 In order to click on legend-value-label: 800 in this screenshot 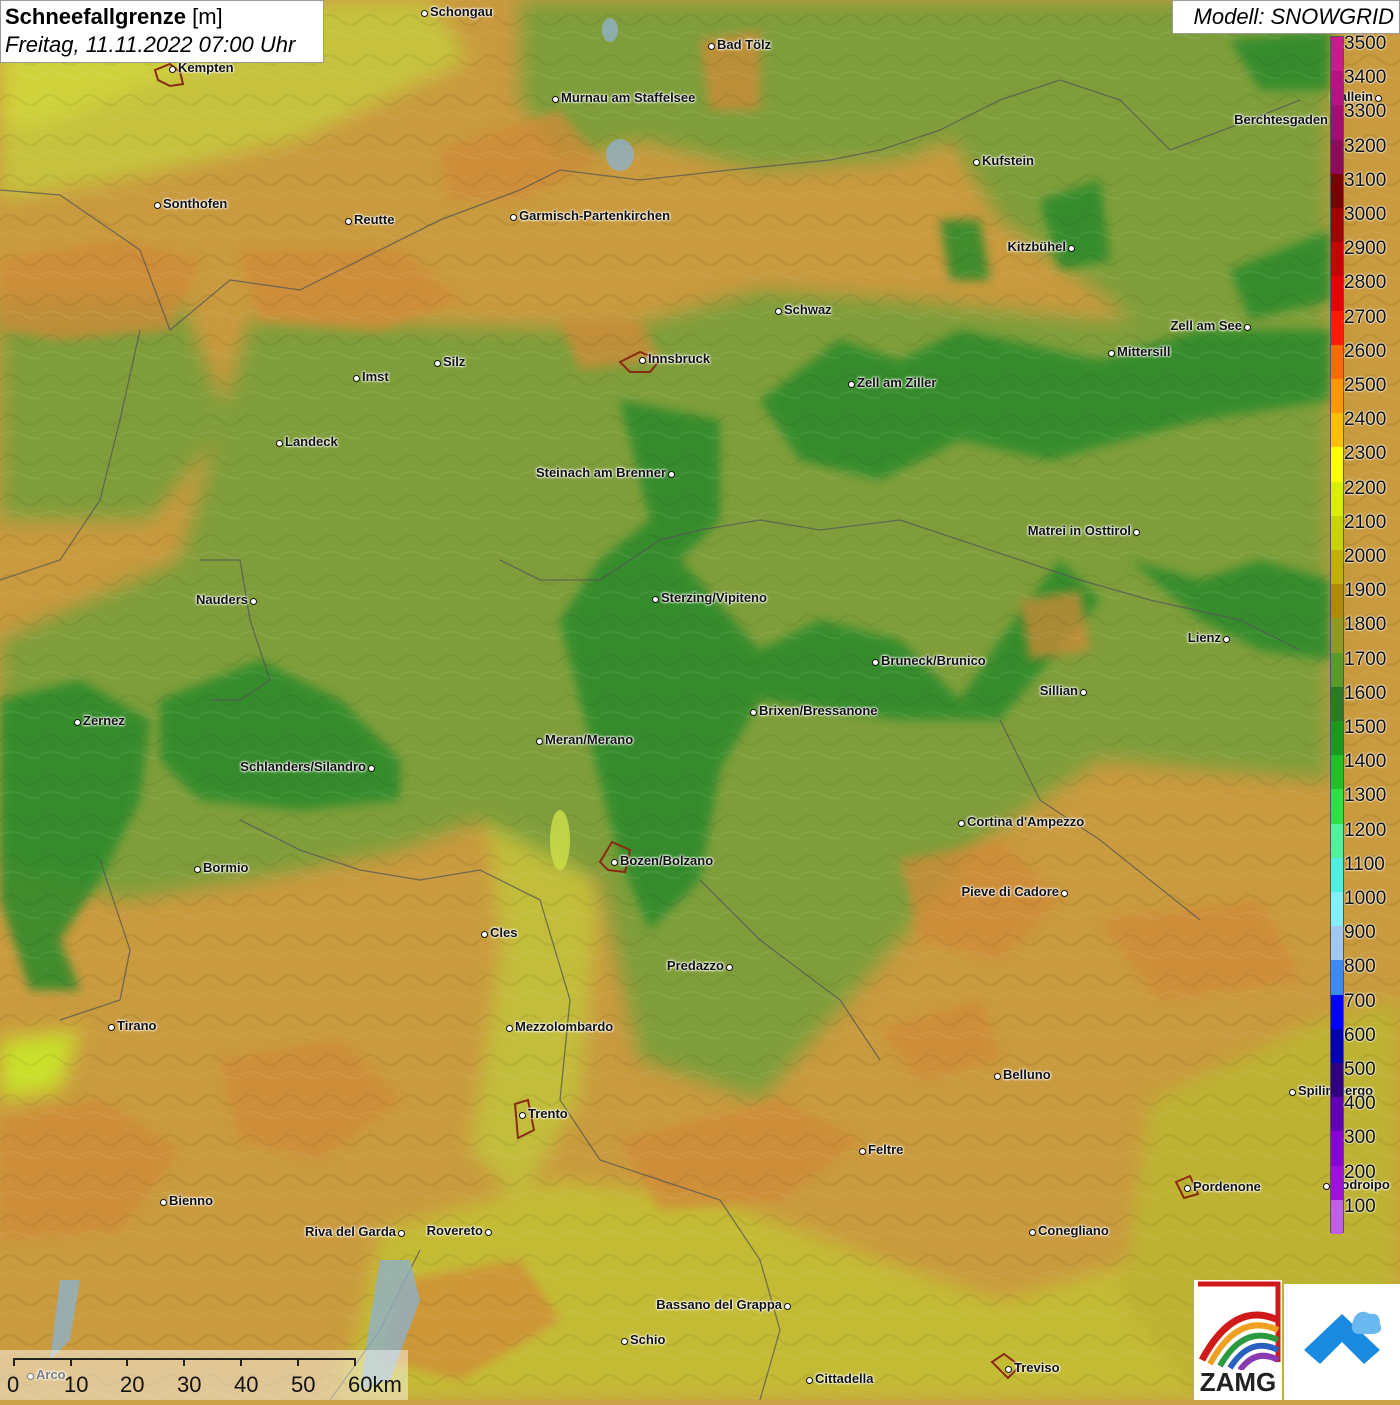, I will do `click(1360, 967)`.